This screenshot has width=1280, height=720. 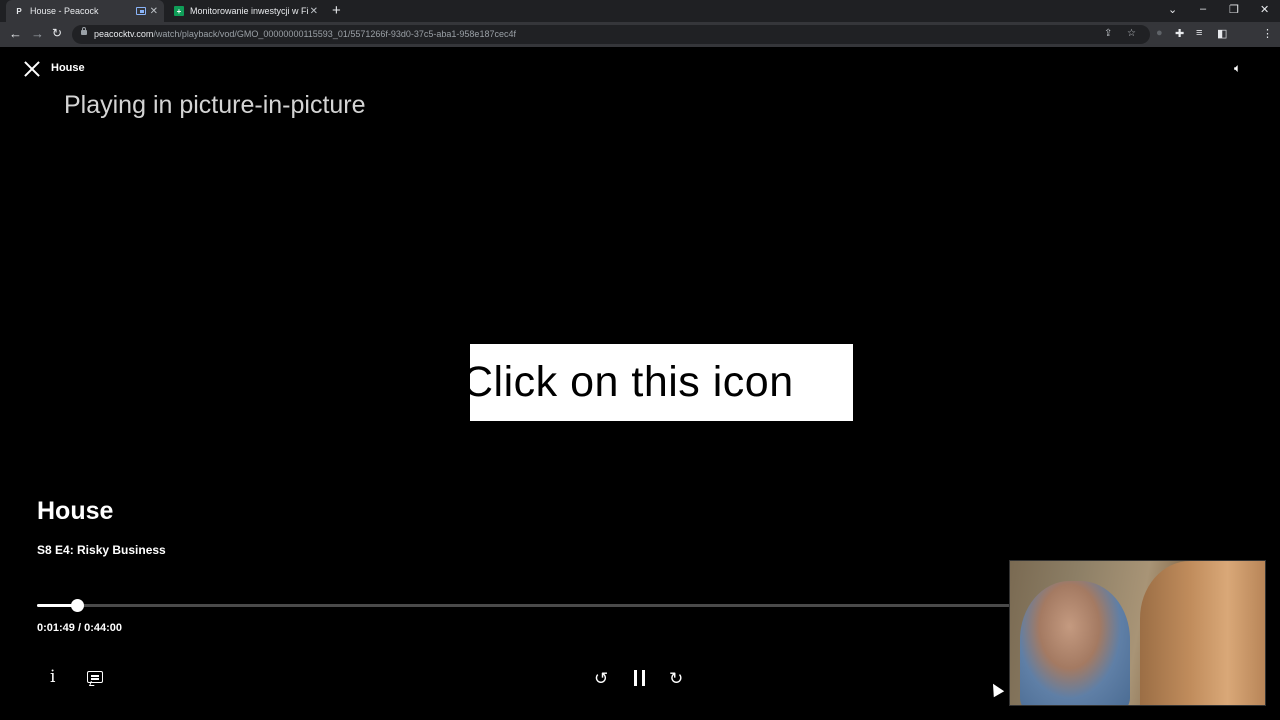 I want to click on picture-in-picture-indicator-icon, so click(x=141, y=11).